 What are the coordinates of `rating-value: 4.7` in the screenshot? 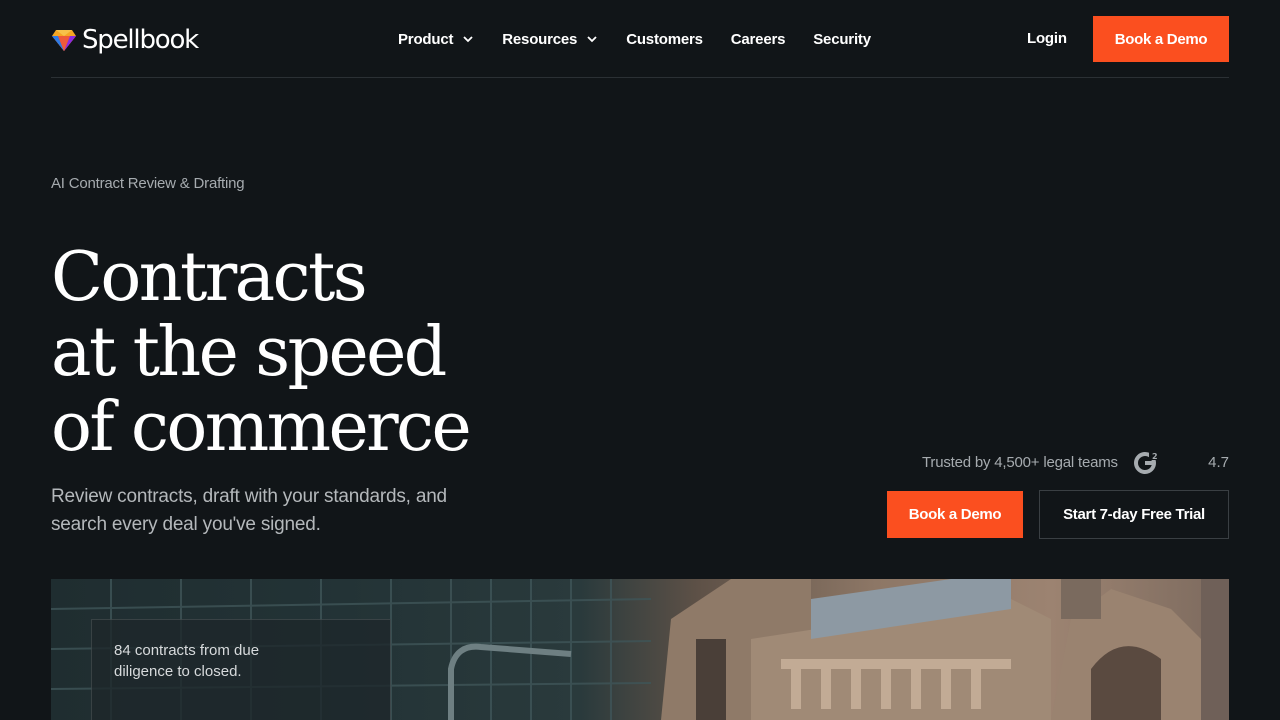 It's located at (1218, 462).